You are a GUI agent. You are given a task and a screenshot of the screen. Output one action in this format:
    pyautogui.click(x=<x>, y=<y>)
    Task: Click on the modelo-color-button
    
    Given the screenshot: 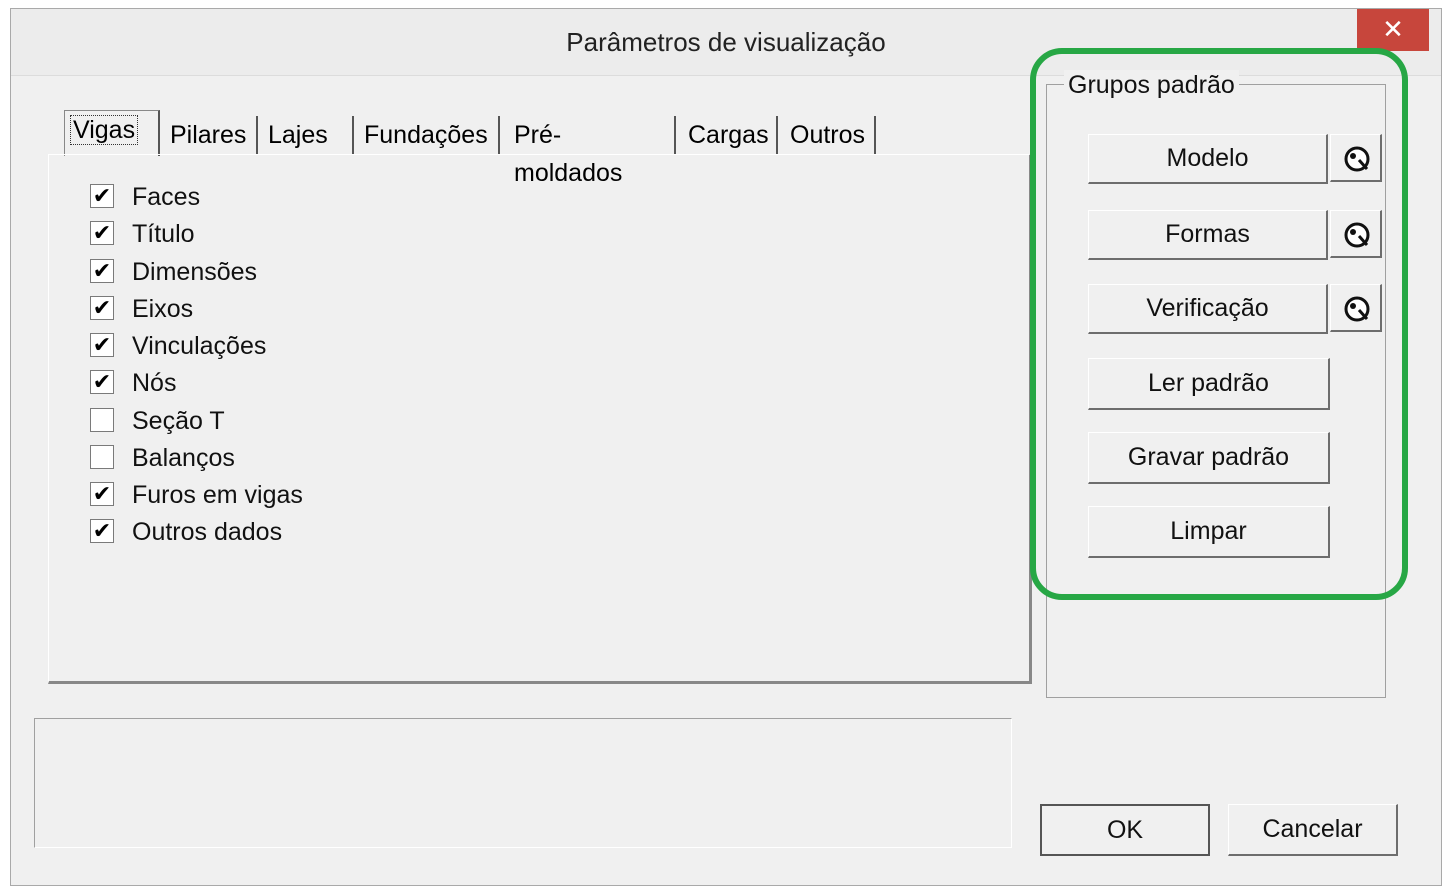 What is the action you would take?
    pyautogui.click(x=1356, y=158)
    